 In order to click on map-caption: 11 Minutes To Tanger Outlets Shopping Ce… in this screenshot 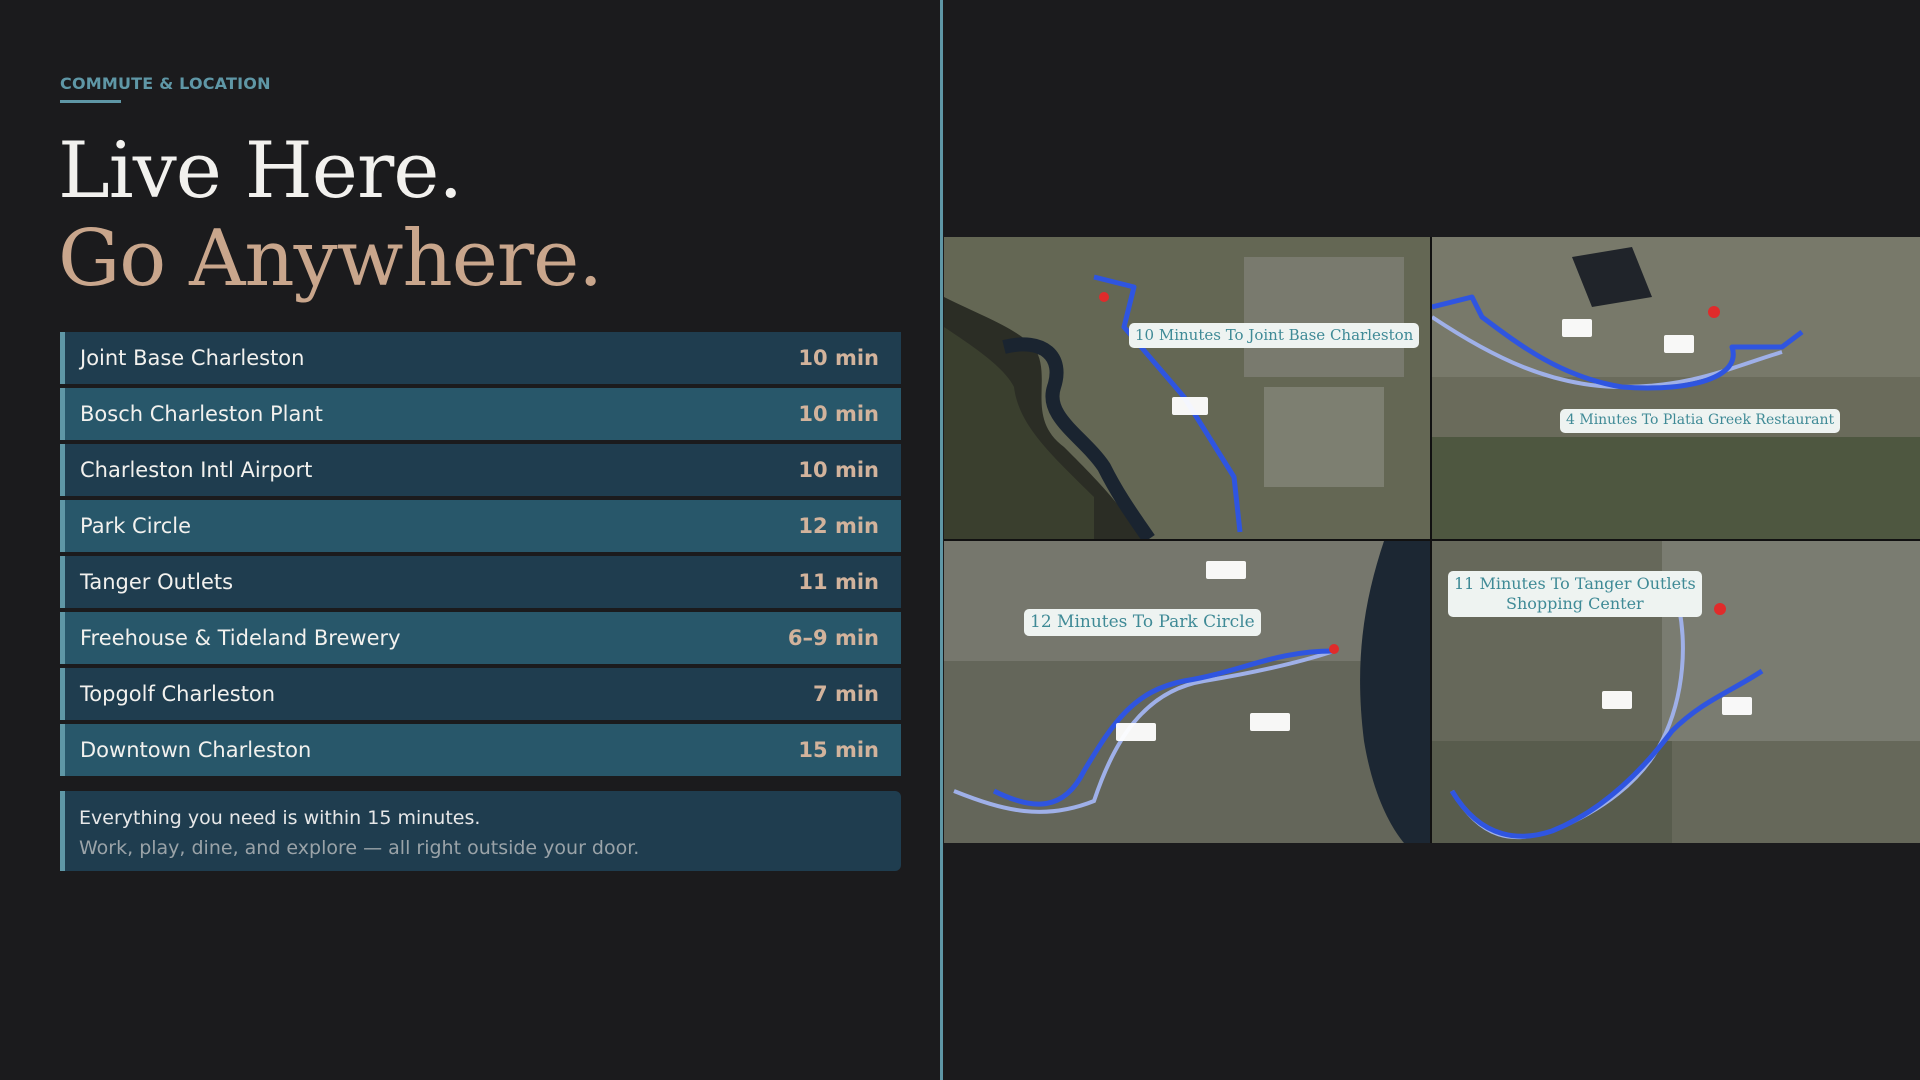, I will do `click(1575, 594)`.